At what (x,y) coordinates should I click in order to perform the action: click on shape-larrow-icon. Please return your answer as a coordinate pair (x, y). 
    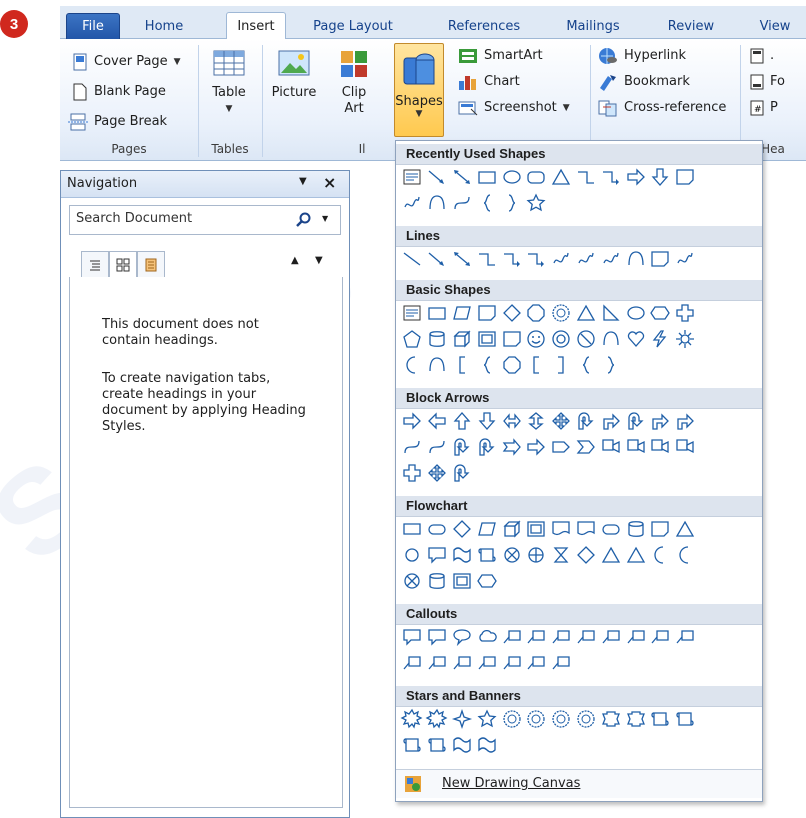
    Looking at the image, I should click on (437, 421).